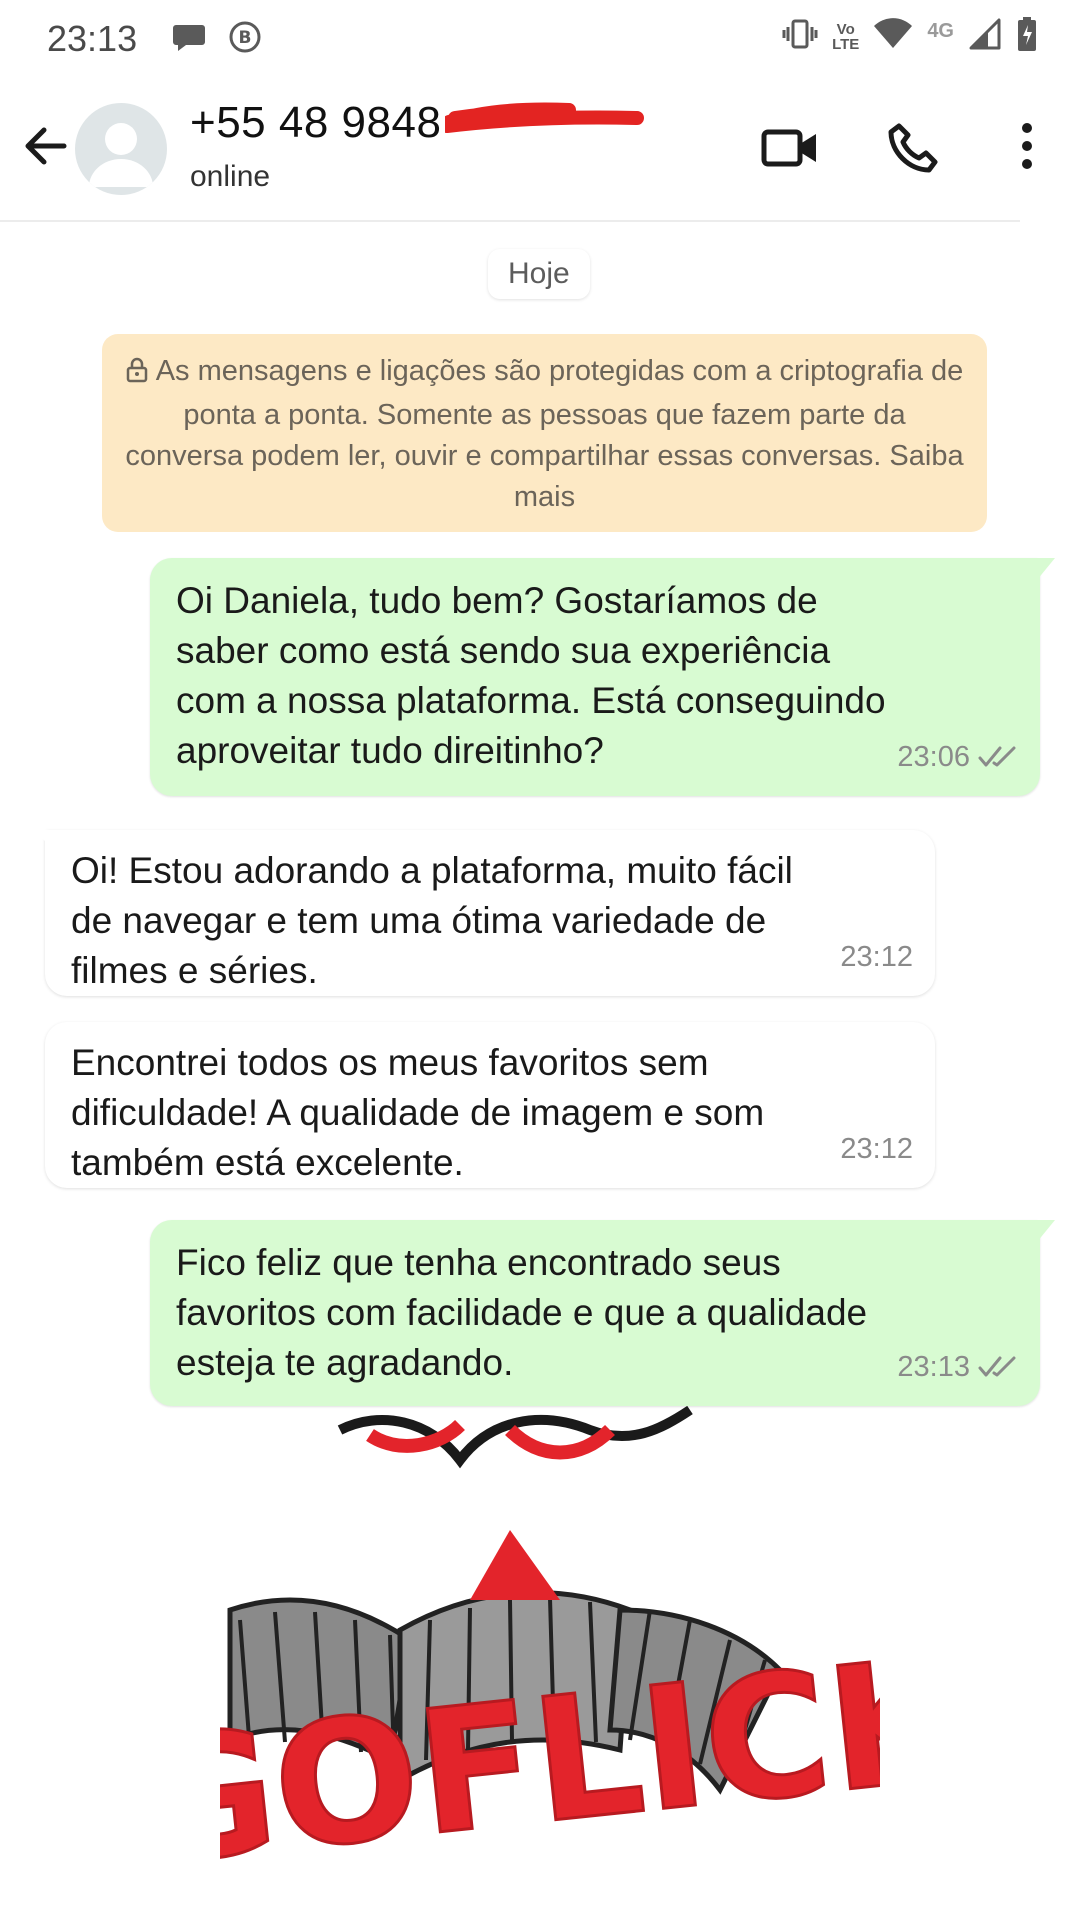 Image resolution: width=1080 pixels, height=1920 pixels. I want to click on back-arrow-icon, so click(46, 146).